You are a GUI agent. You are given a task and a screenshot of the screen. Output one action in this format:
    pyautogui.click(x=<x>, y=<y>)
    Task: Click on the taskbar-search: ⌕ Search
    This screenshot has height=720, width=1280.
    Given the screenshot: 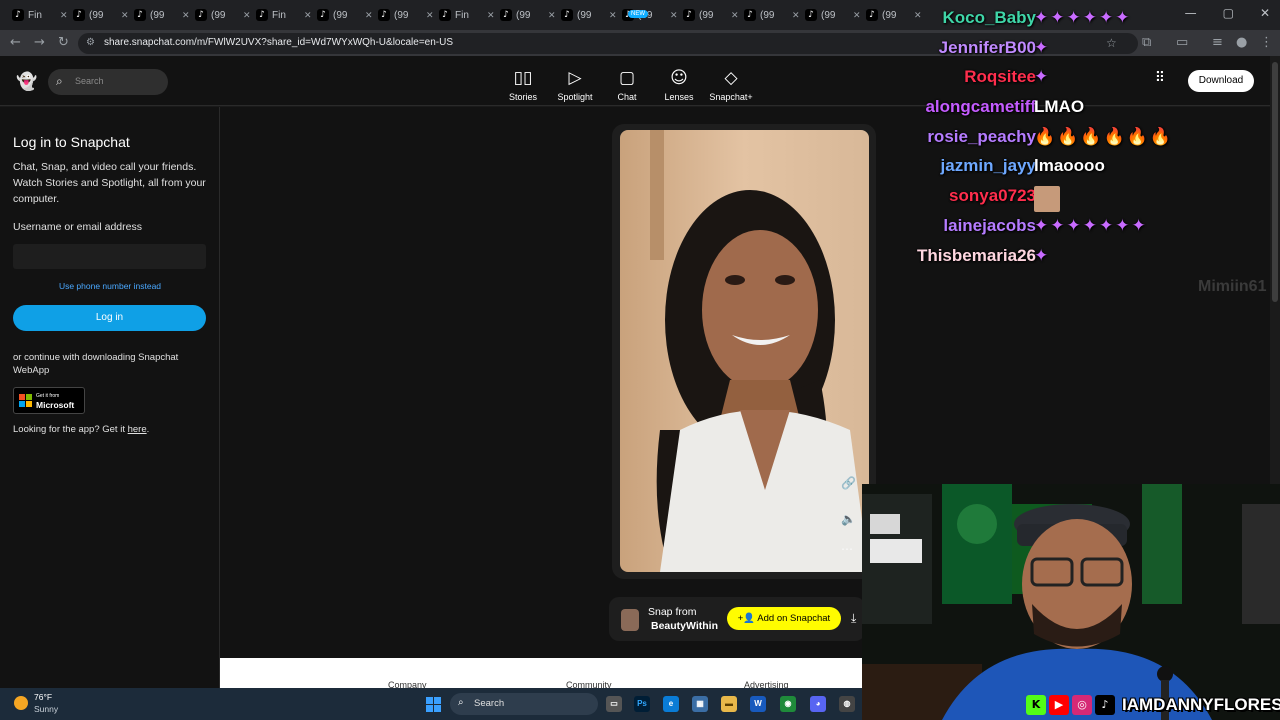 What is the action you would take?
    pyautogui.click(x=524, y=704)
    